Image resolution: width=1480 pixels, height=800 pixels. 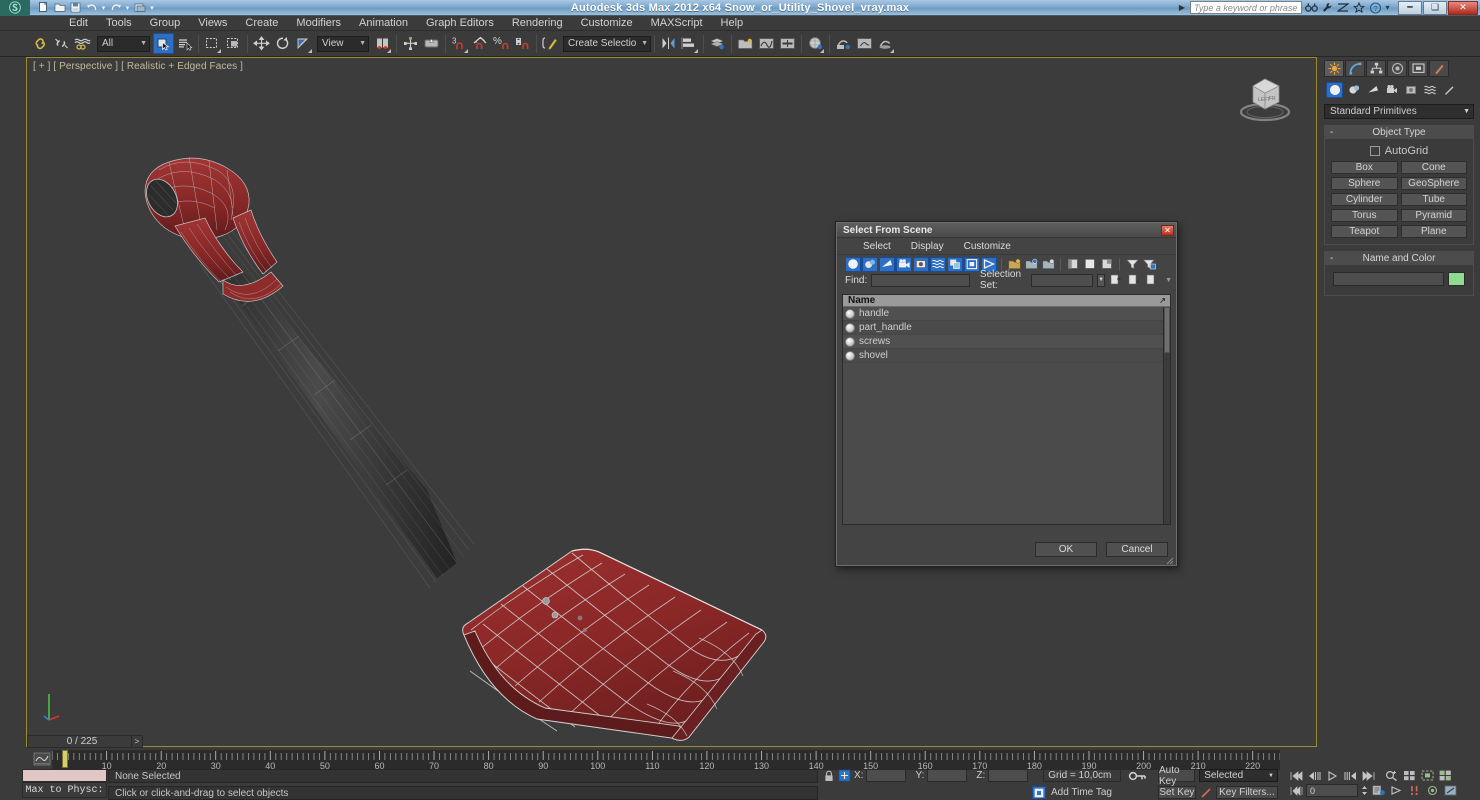 I want to click on create-tube-button: Tube, so click(x=1433, y=199).